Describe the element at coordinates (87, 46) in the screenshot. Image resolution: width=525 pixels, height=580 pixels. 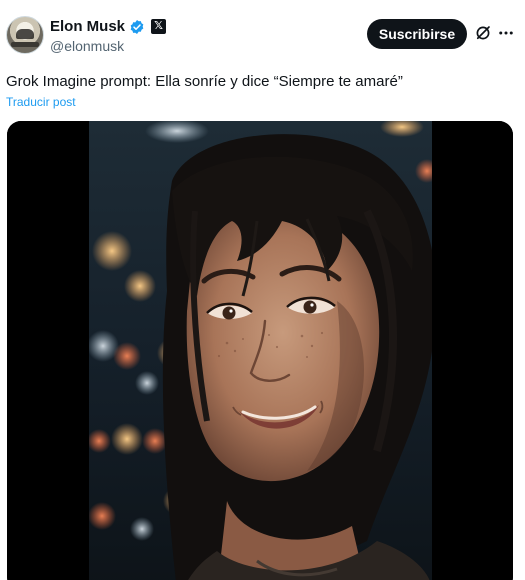
I see `author-handle: @elonmusk` at that location.